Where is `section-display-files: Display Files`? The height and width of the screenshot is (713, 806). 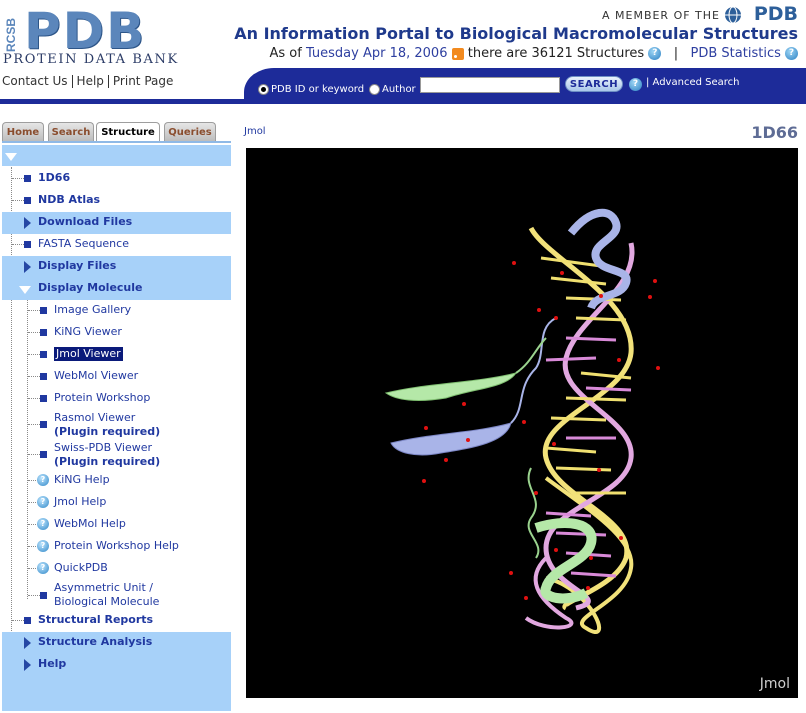
section-display-files: Display Files is located at coordinates (116, 267).